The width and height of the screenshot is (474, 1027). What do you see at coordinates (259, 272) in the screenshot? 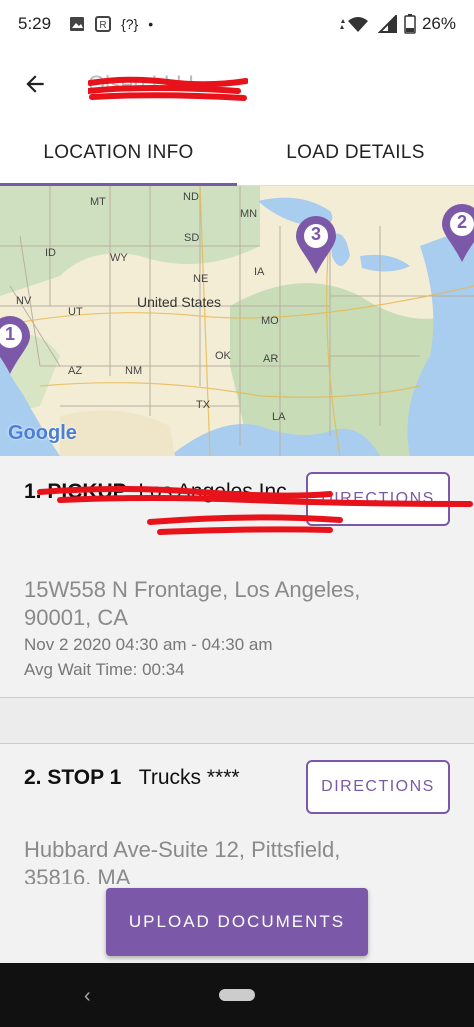
I see `map-label: IA` at bounding box center [259, 272].